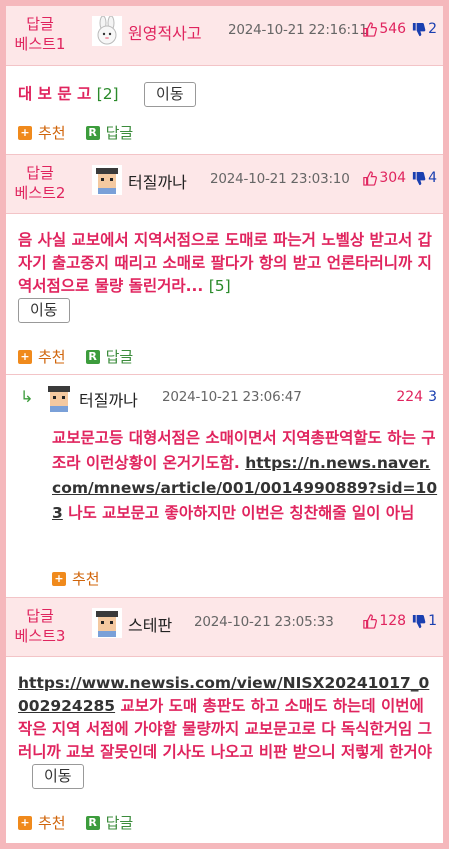 This screenshot has width=449, height=849. Describe the element at coordinates (432, 29) in the screenshot. I see `downvote-count: 2` at that location.